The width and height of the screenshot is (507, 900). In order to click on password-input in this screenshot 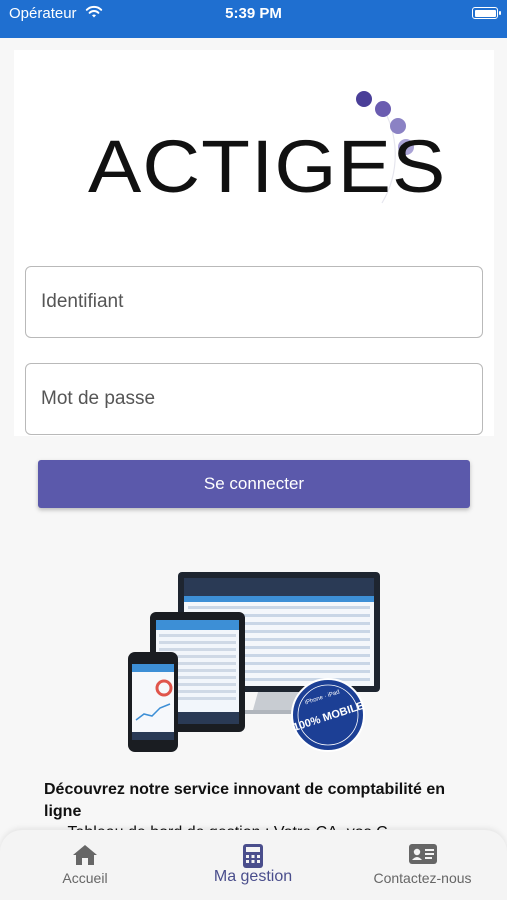, I will do `click(254, 399)`.